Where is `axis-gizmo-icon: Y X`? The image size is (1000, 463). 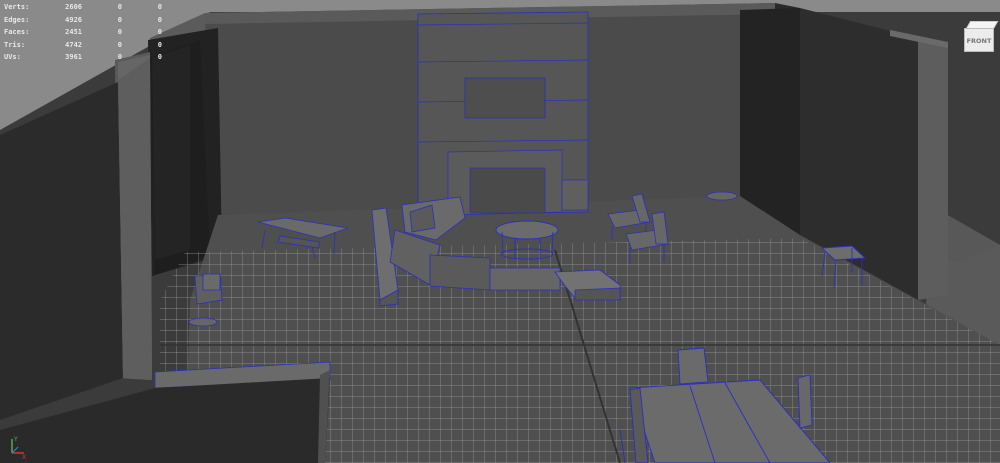 axis-gizmo-icon: Y X is located at coordinates (18, 447).